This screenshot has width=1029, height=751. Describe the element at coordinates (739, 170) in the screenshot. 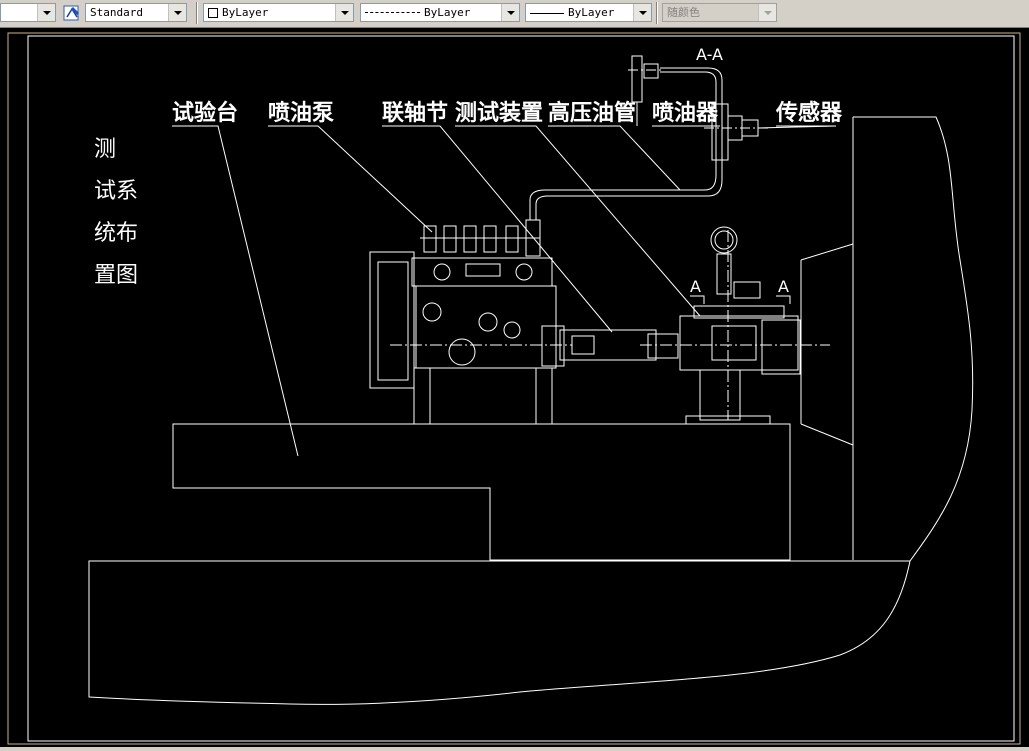

I see `section-markers: A-A A A` at that location.